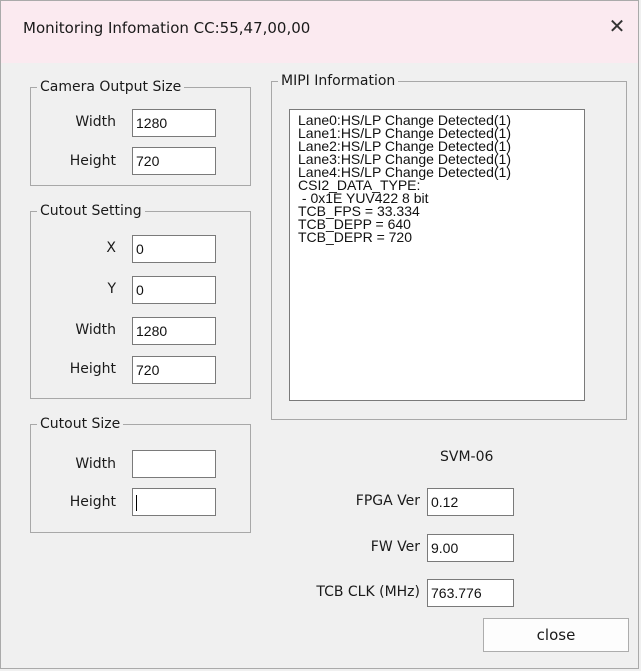  I want to click on cutout-y-label: Y, so click(111, 289).